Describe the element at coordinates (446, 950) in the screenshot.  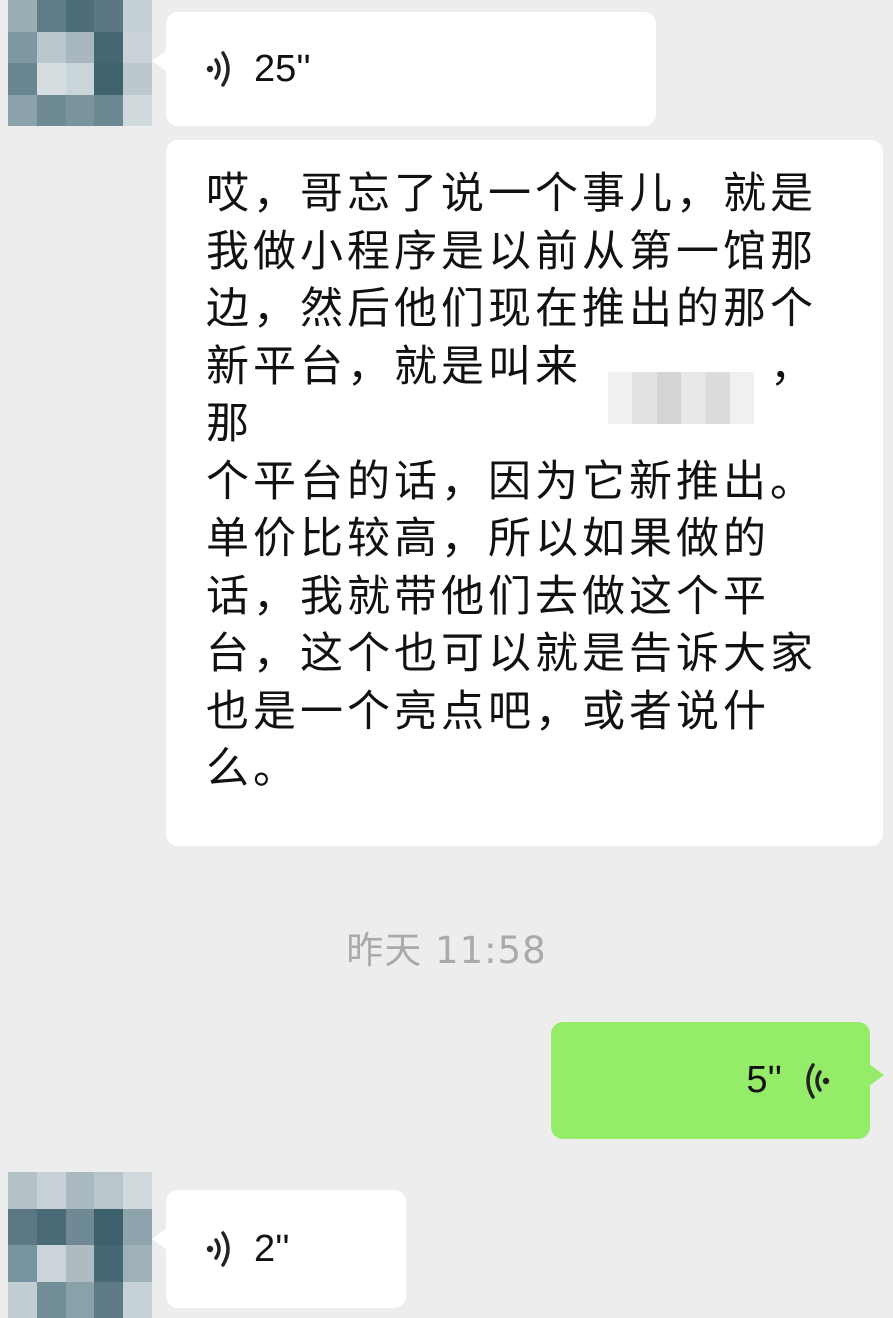
I see `message-timestamp: 昨天 11:58` at that location.